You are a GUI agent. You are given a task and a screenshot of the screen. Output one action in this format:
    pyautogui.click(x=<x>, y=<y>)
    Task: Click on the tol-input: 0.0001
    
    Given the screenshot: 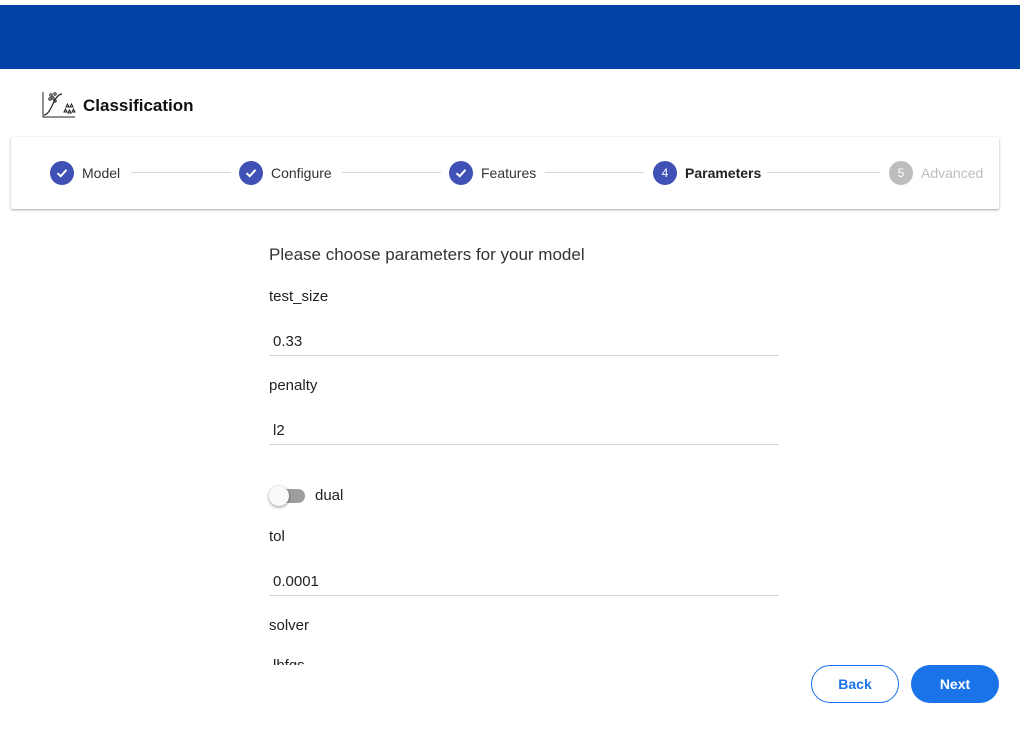 What is the action you would take?
    pyautogui.click(x=524, y=582)
    